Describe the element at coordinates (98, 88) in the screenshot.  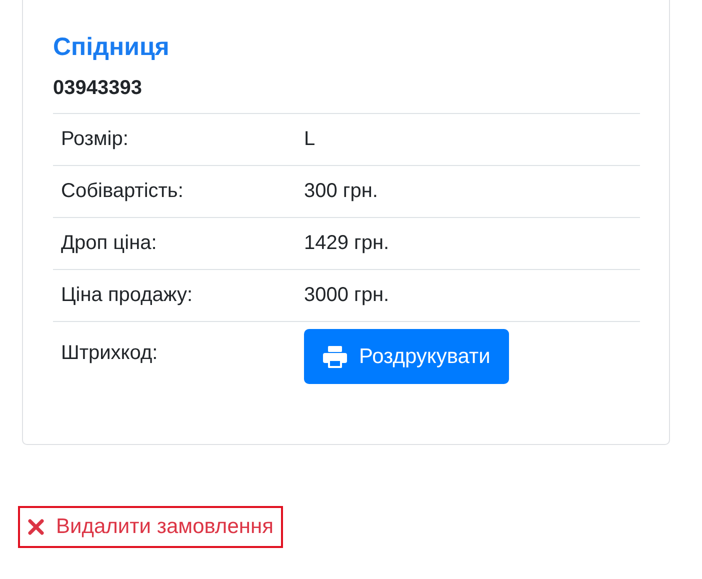
I see `product-code: 03943393` at that location.